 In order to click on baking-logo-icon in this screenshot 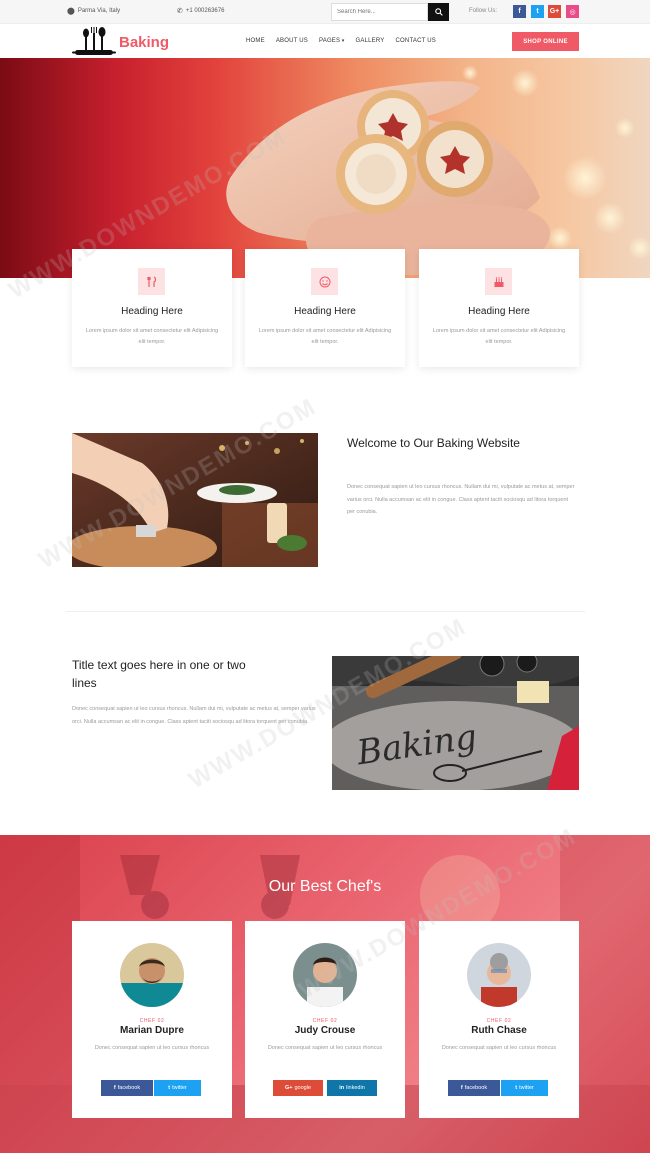, I will do `click(94, 41)`.